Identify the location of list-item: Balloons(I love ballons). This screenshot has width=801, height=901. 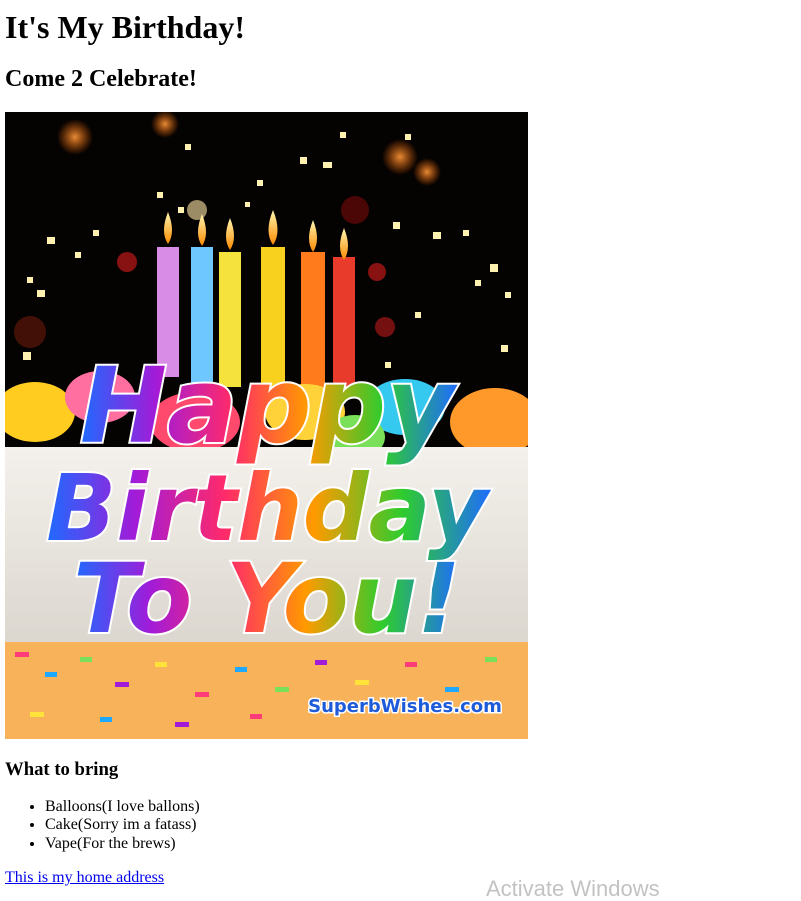
(122, 807).